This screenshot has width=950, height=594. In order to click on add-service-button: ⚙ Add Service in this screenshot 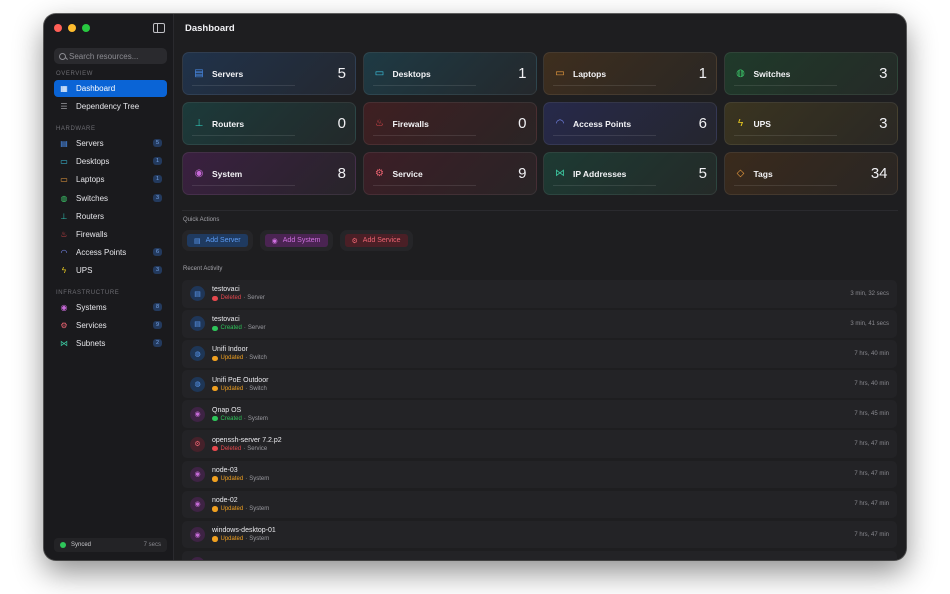, I will do `click(376, 240)`.